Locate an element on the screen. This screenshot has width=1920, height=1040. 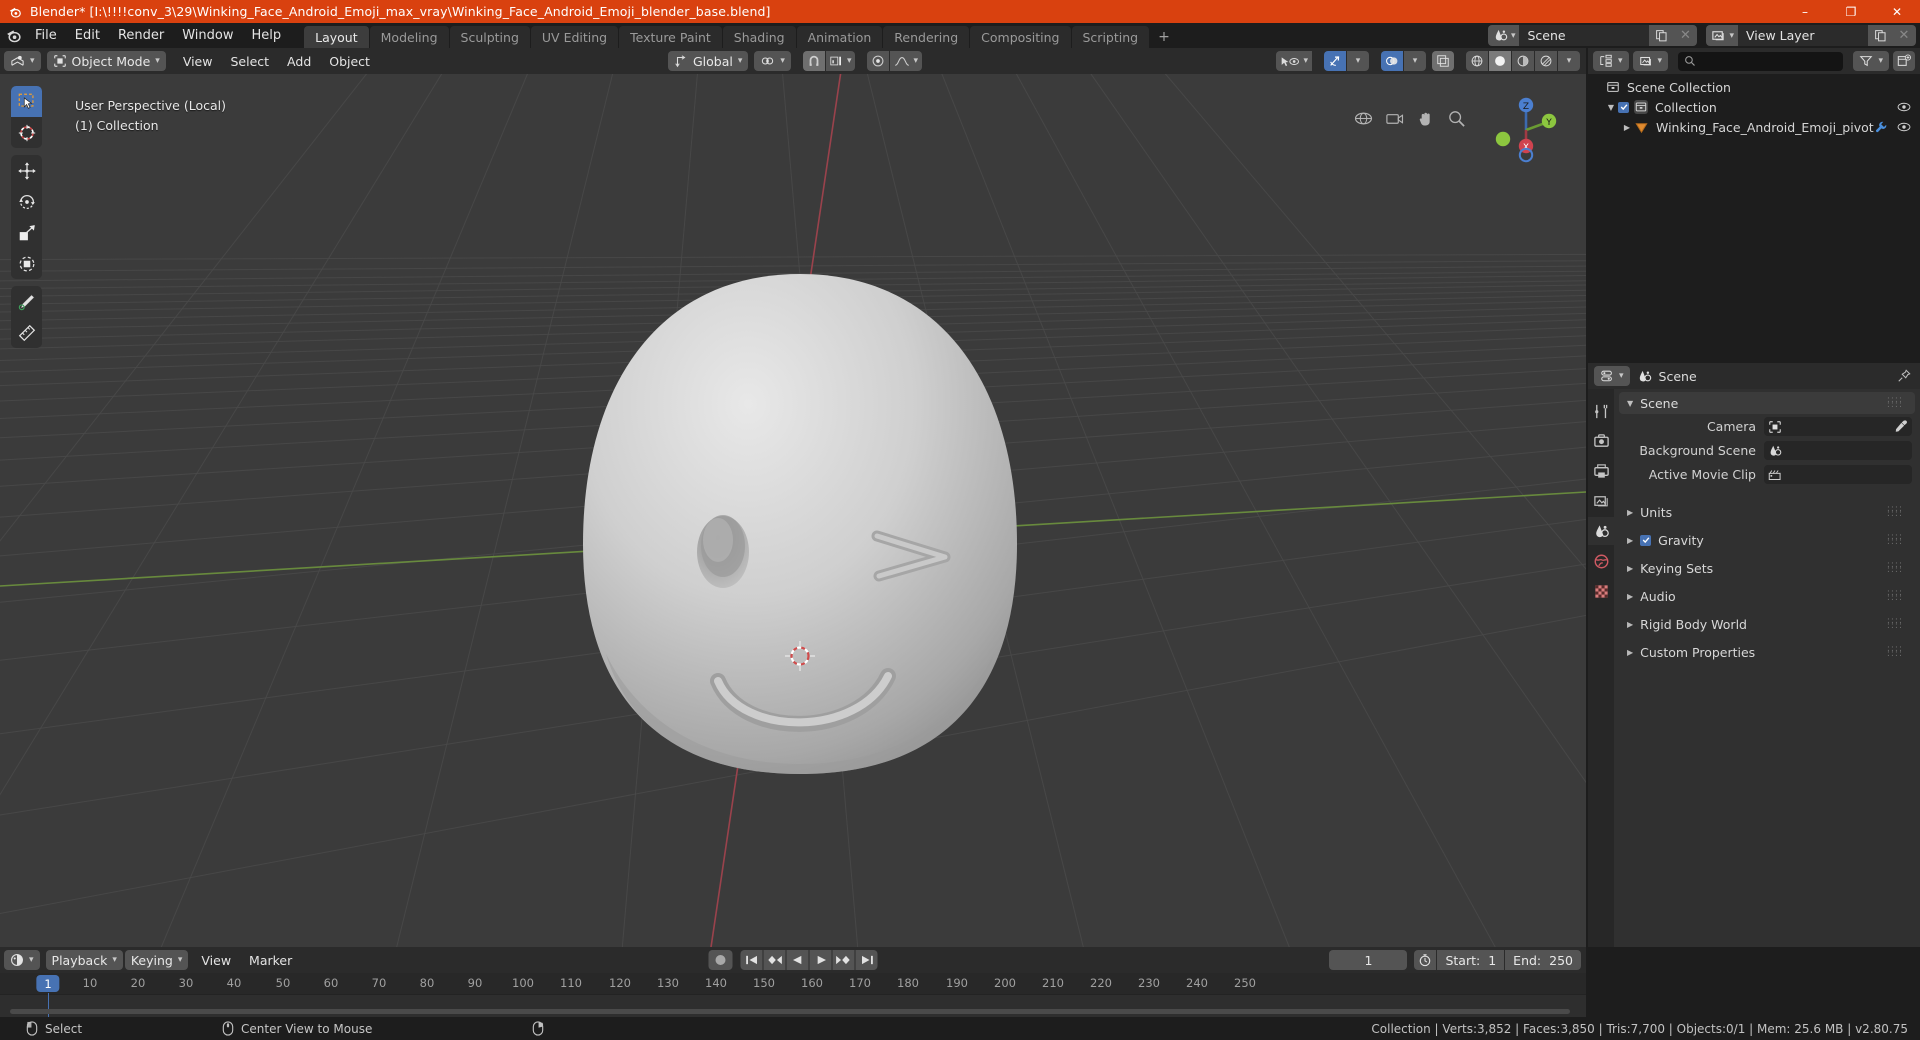
workspace-tab-rendering: Rendering is located at coordinates (926, 37).